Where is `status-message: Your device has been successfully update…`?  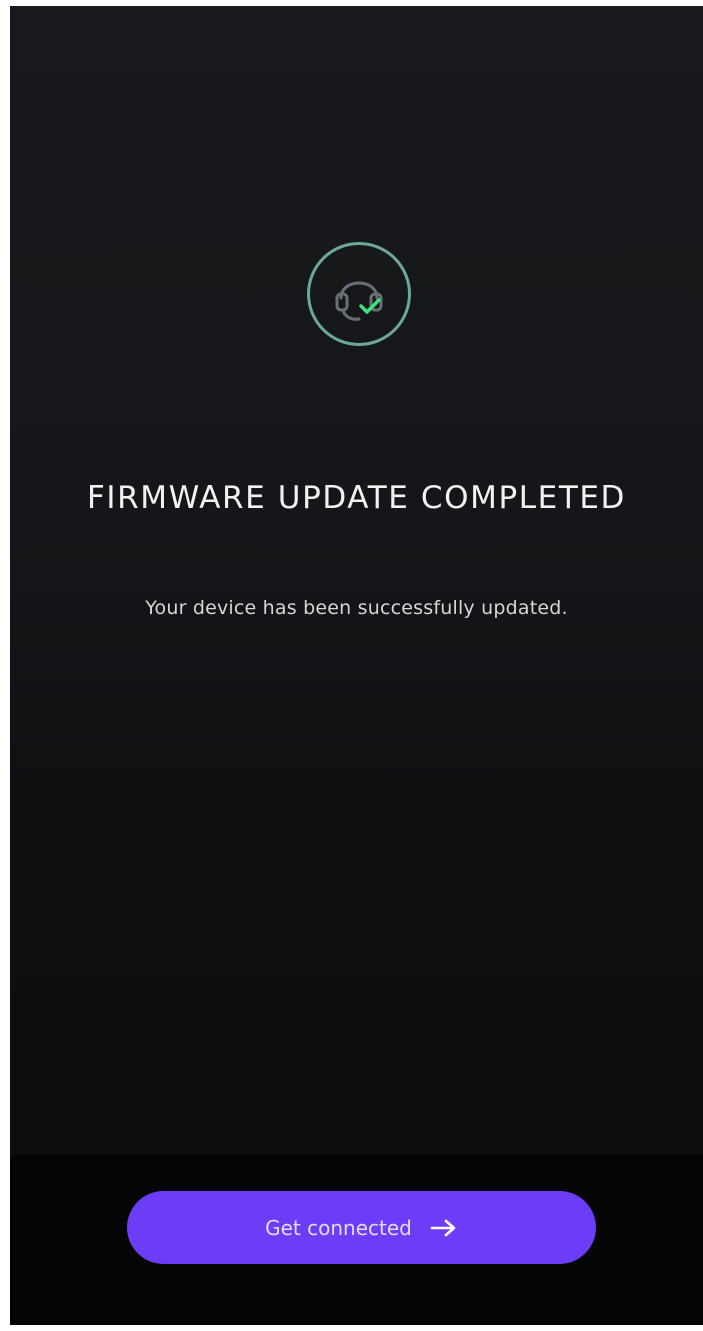 status-message: Your device has been successfully update… is located at coordinates (356, 608).